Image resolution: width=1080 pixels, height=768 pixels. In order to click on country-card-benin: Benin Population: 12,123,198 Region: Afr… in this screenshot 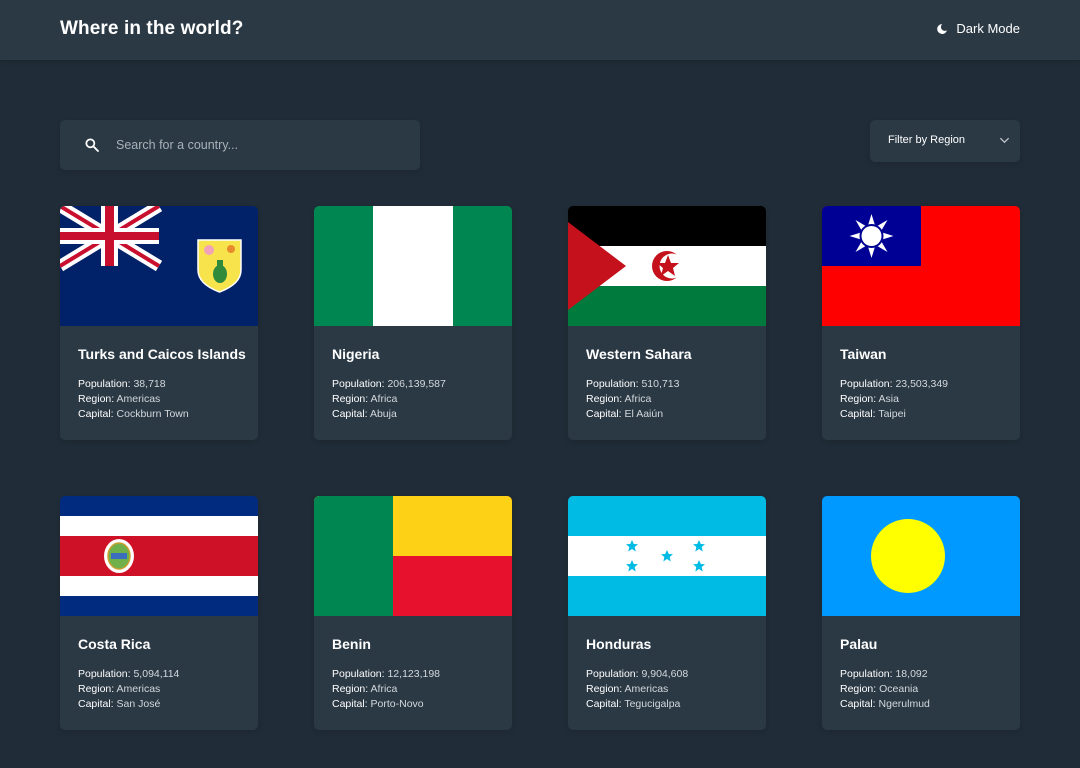, I will do `click(413, 613)`.